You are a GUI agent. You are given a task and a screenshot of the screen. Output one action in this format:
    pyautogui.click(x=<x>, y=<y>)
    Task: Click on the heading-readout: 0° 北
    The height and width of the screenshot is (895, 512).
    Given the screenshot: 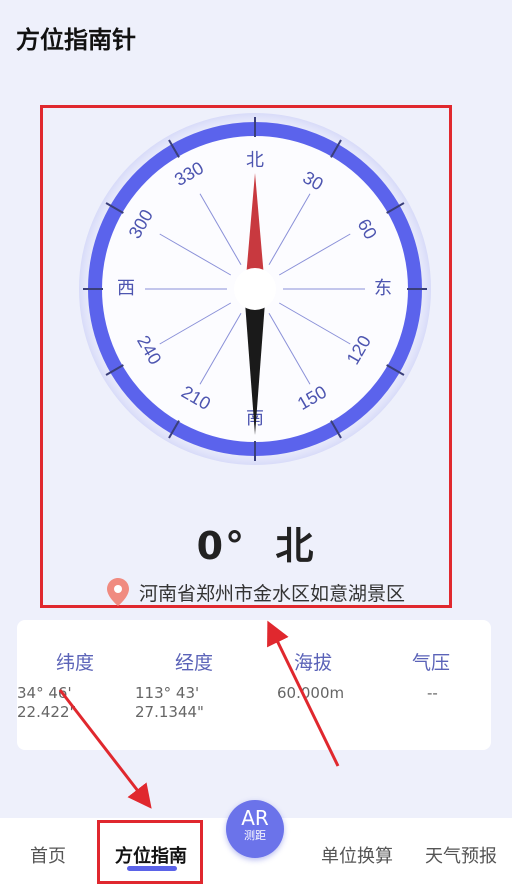 What is the action you would take?
    pyautogui.click(x=256, y=542)
    